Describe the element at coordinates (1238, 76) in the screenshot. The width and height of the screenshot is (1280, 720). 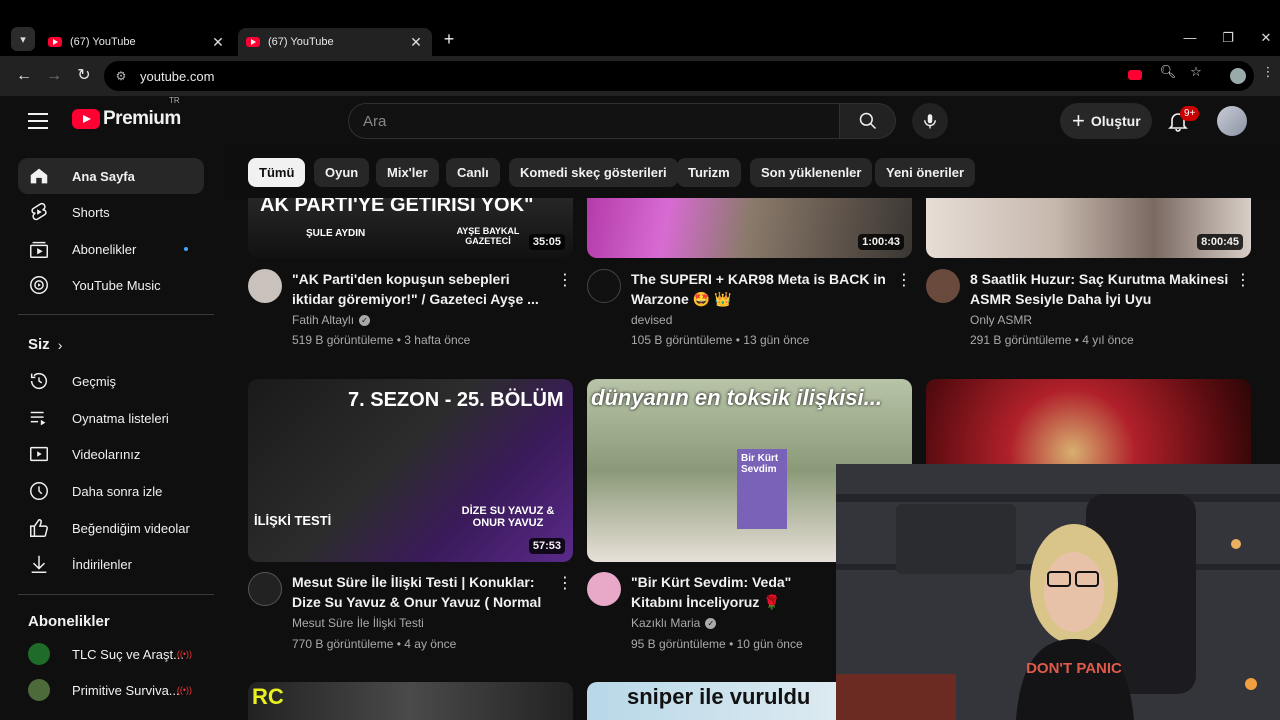
I see `browser-profile-icon` at that location.